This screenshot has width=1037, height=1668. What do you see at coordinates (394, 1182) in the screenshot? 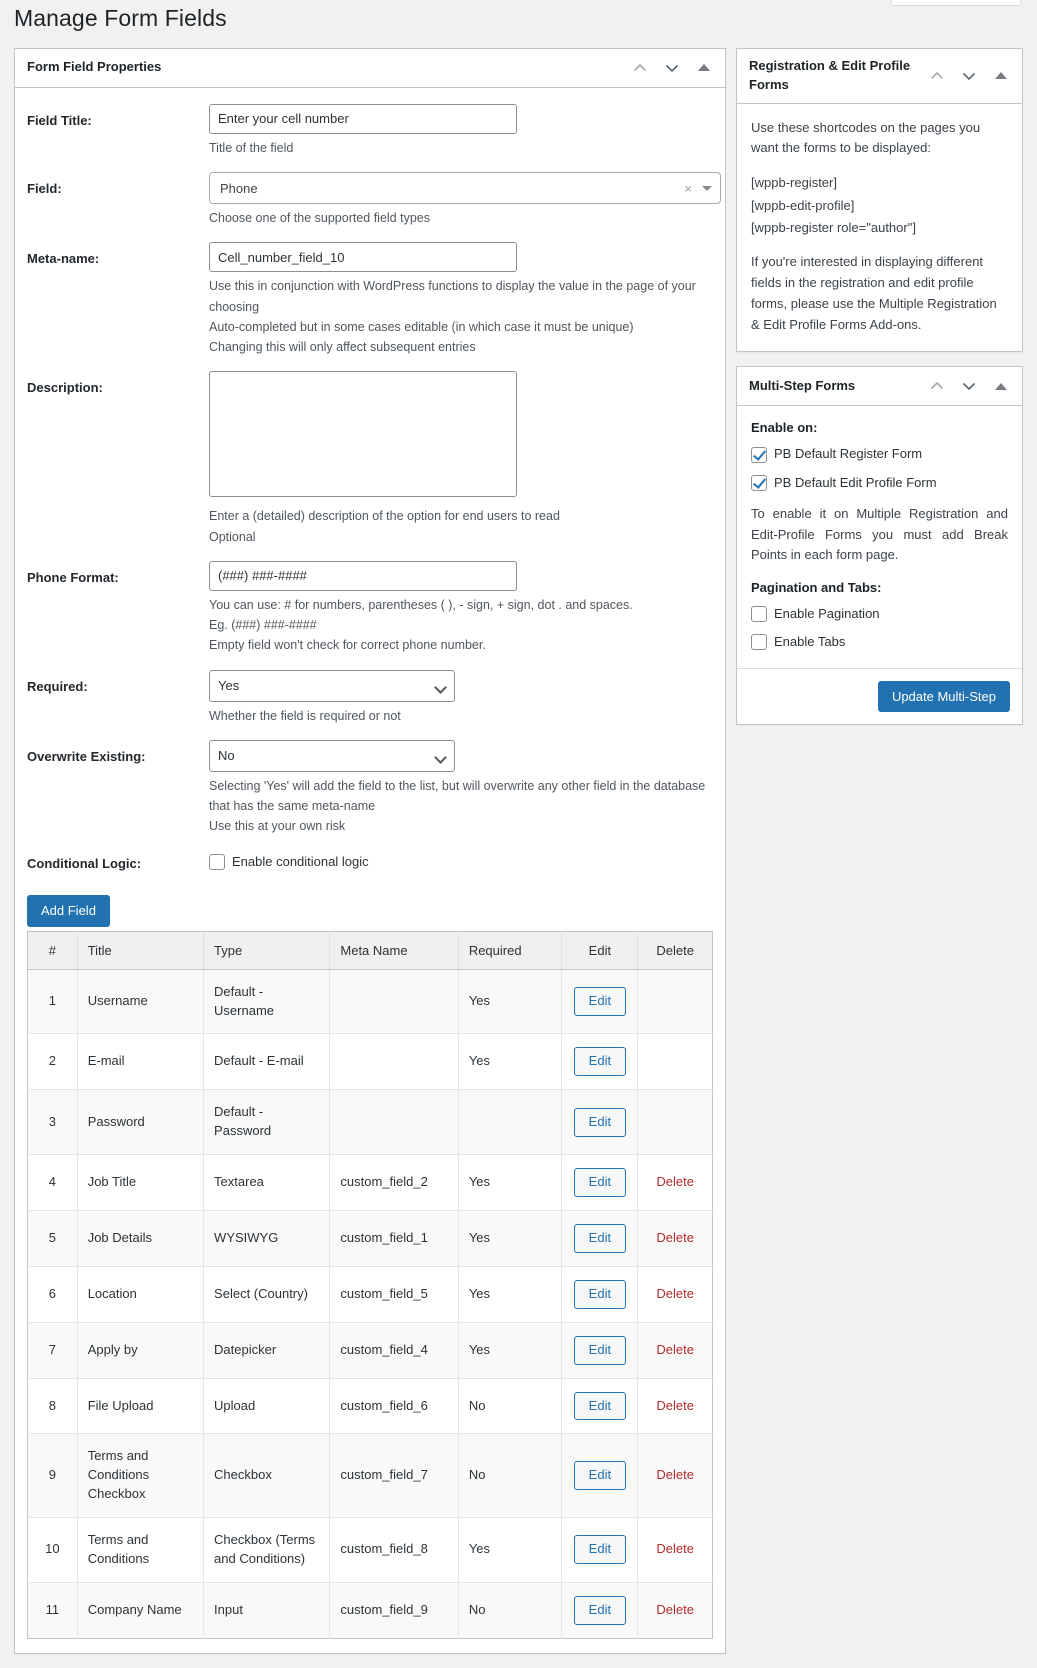
I see `cell-meta-name: custom_field_2` at bounding box center [394, 1182].